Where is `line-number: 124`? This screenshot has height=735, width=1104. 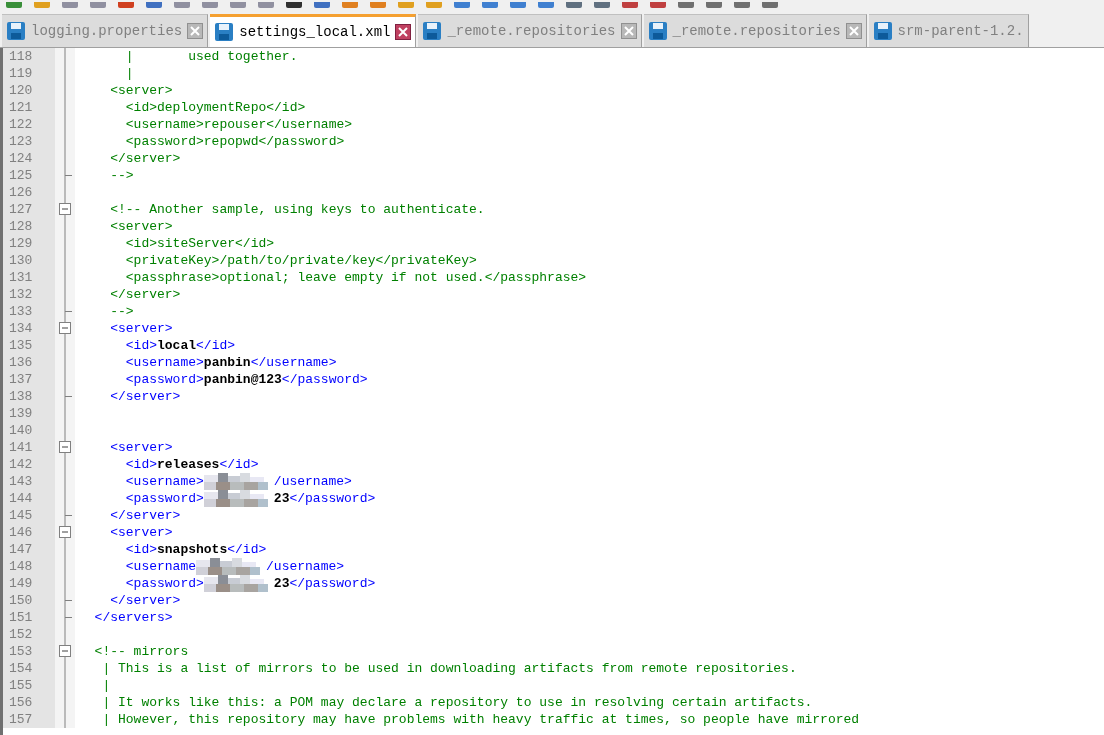
line-number: 124 is located at coordinates (21, 158).